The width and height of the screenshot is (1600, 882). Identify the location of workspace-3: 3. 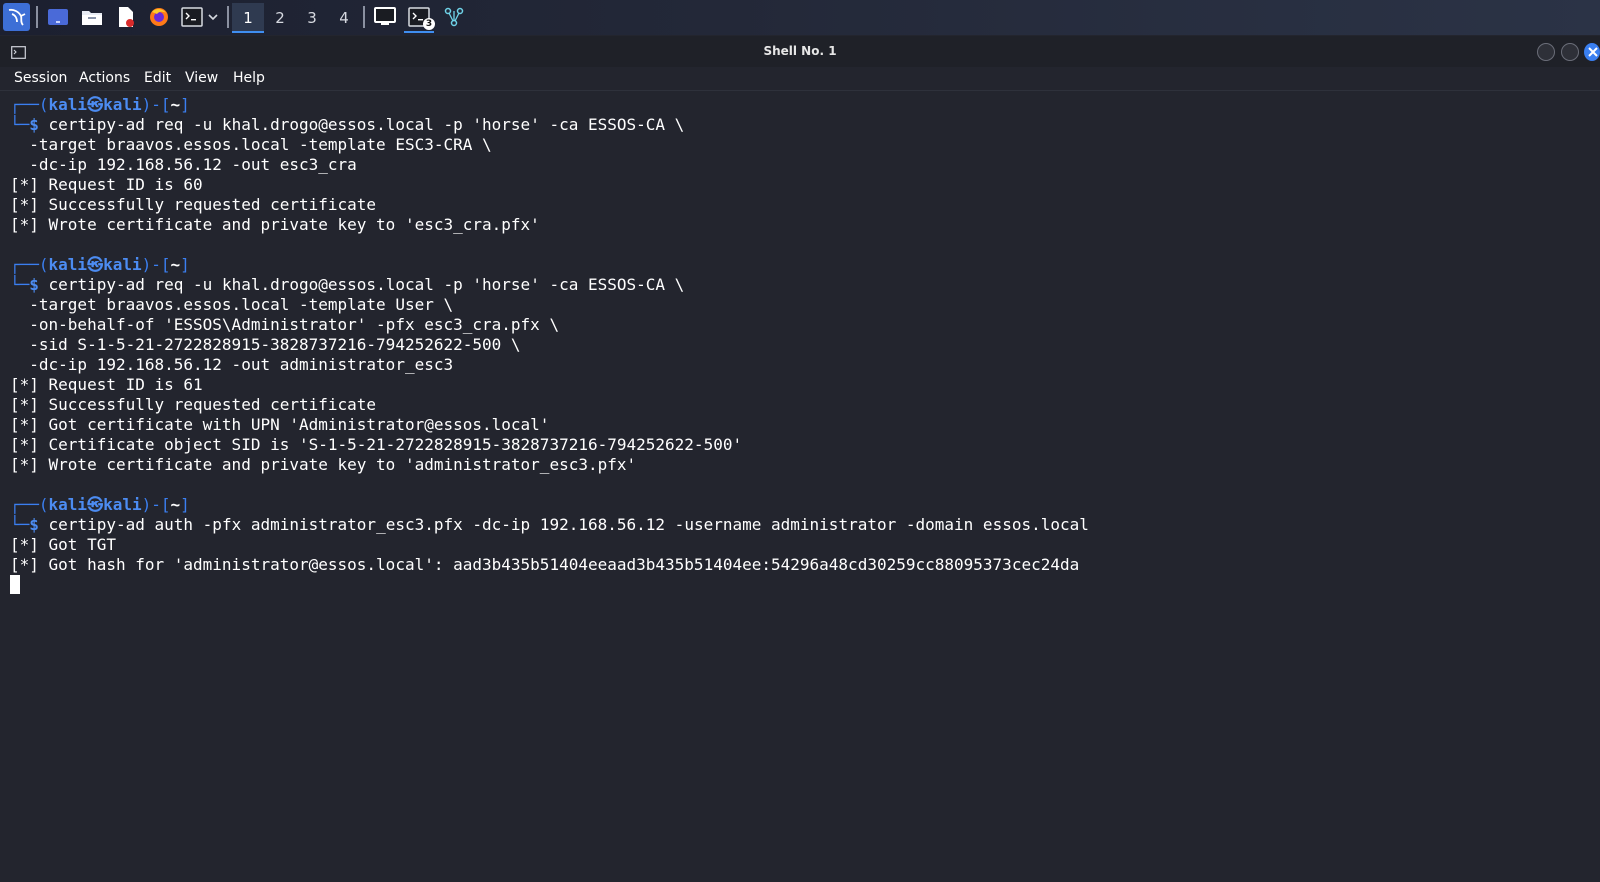
(312, 18).